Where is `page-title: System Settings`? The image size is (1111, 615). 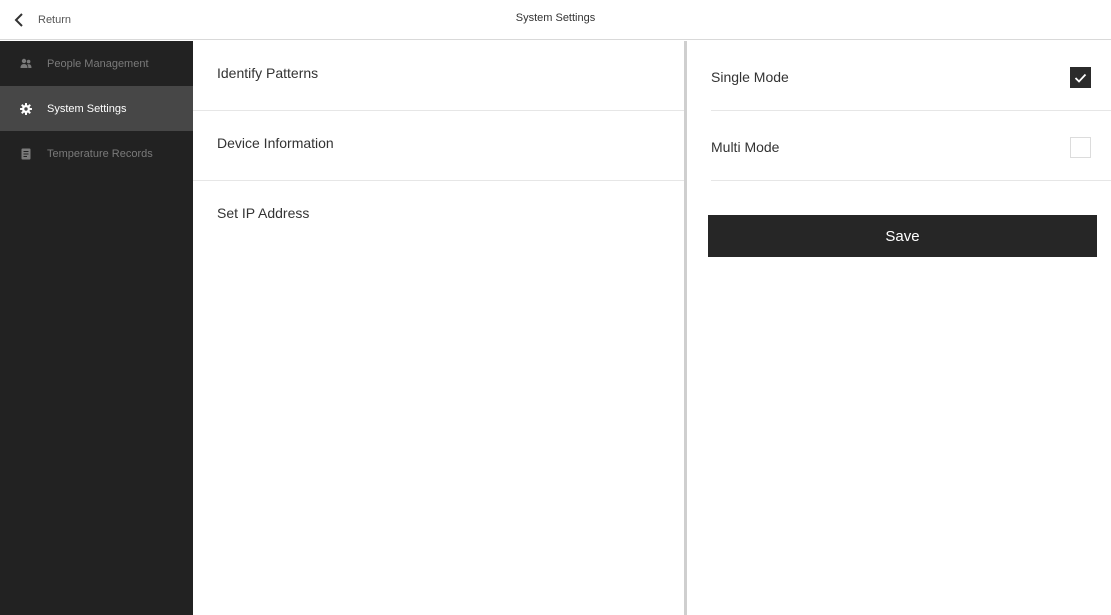 page-title: System Settings is located at coordinates (555, 18).